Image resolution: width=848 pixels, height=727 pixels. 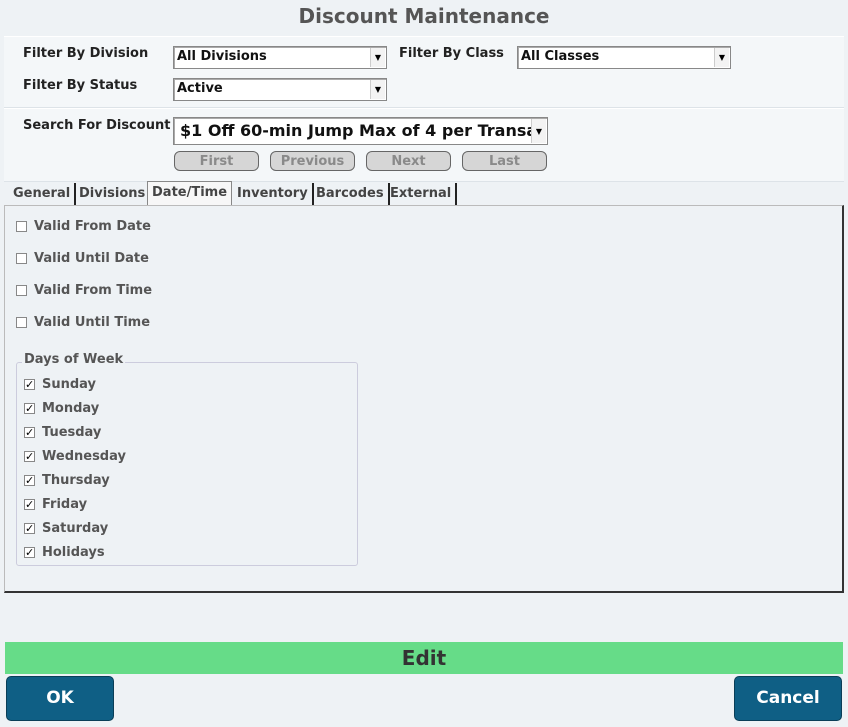 What do you see at coordinates (200, 88) in the screenshot?
I see `status-filter-value: Active` at bounding box center [200, 88].